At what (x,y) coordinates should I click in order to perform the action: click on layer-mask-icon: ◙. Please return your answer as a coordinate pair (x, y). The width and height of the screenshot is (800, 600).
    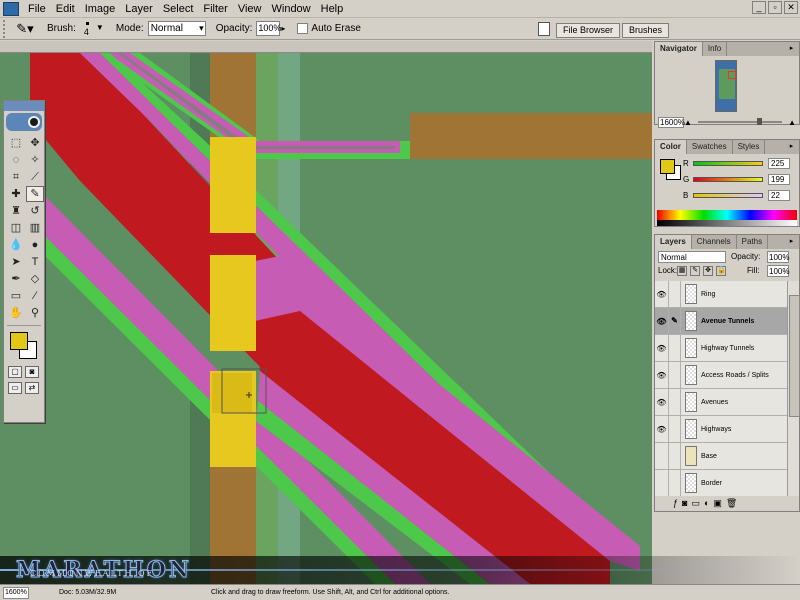
    Looking at the image, I should click on (684, 503).